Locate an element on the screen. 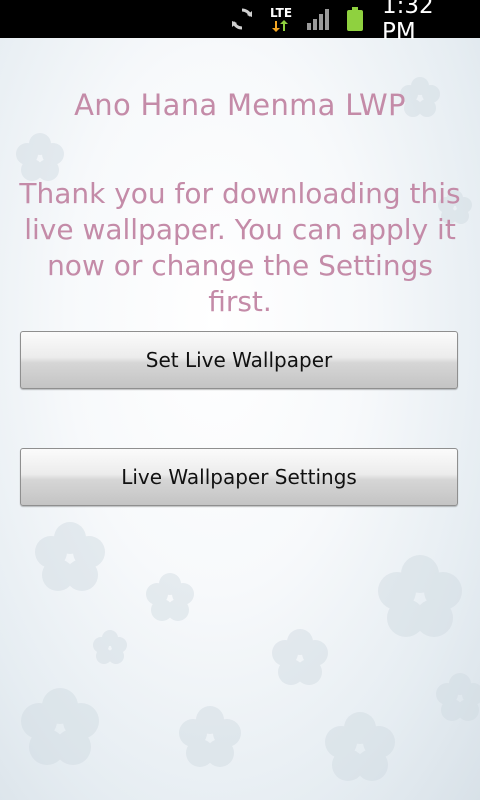  signal-icon is located at coordinates (319, 19).